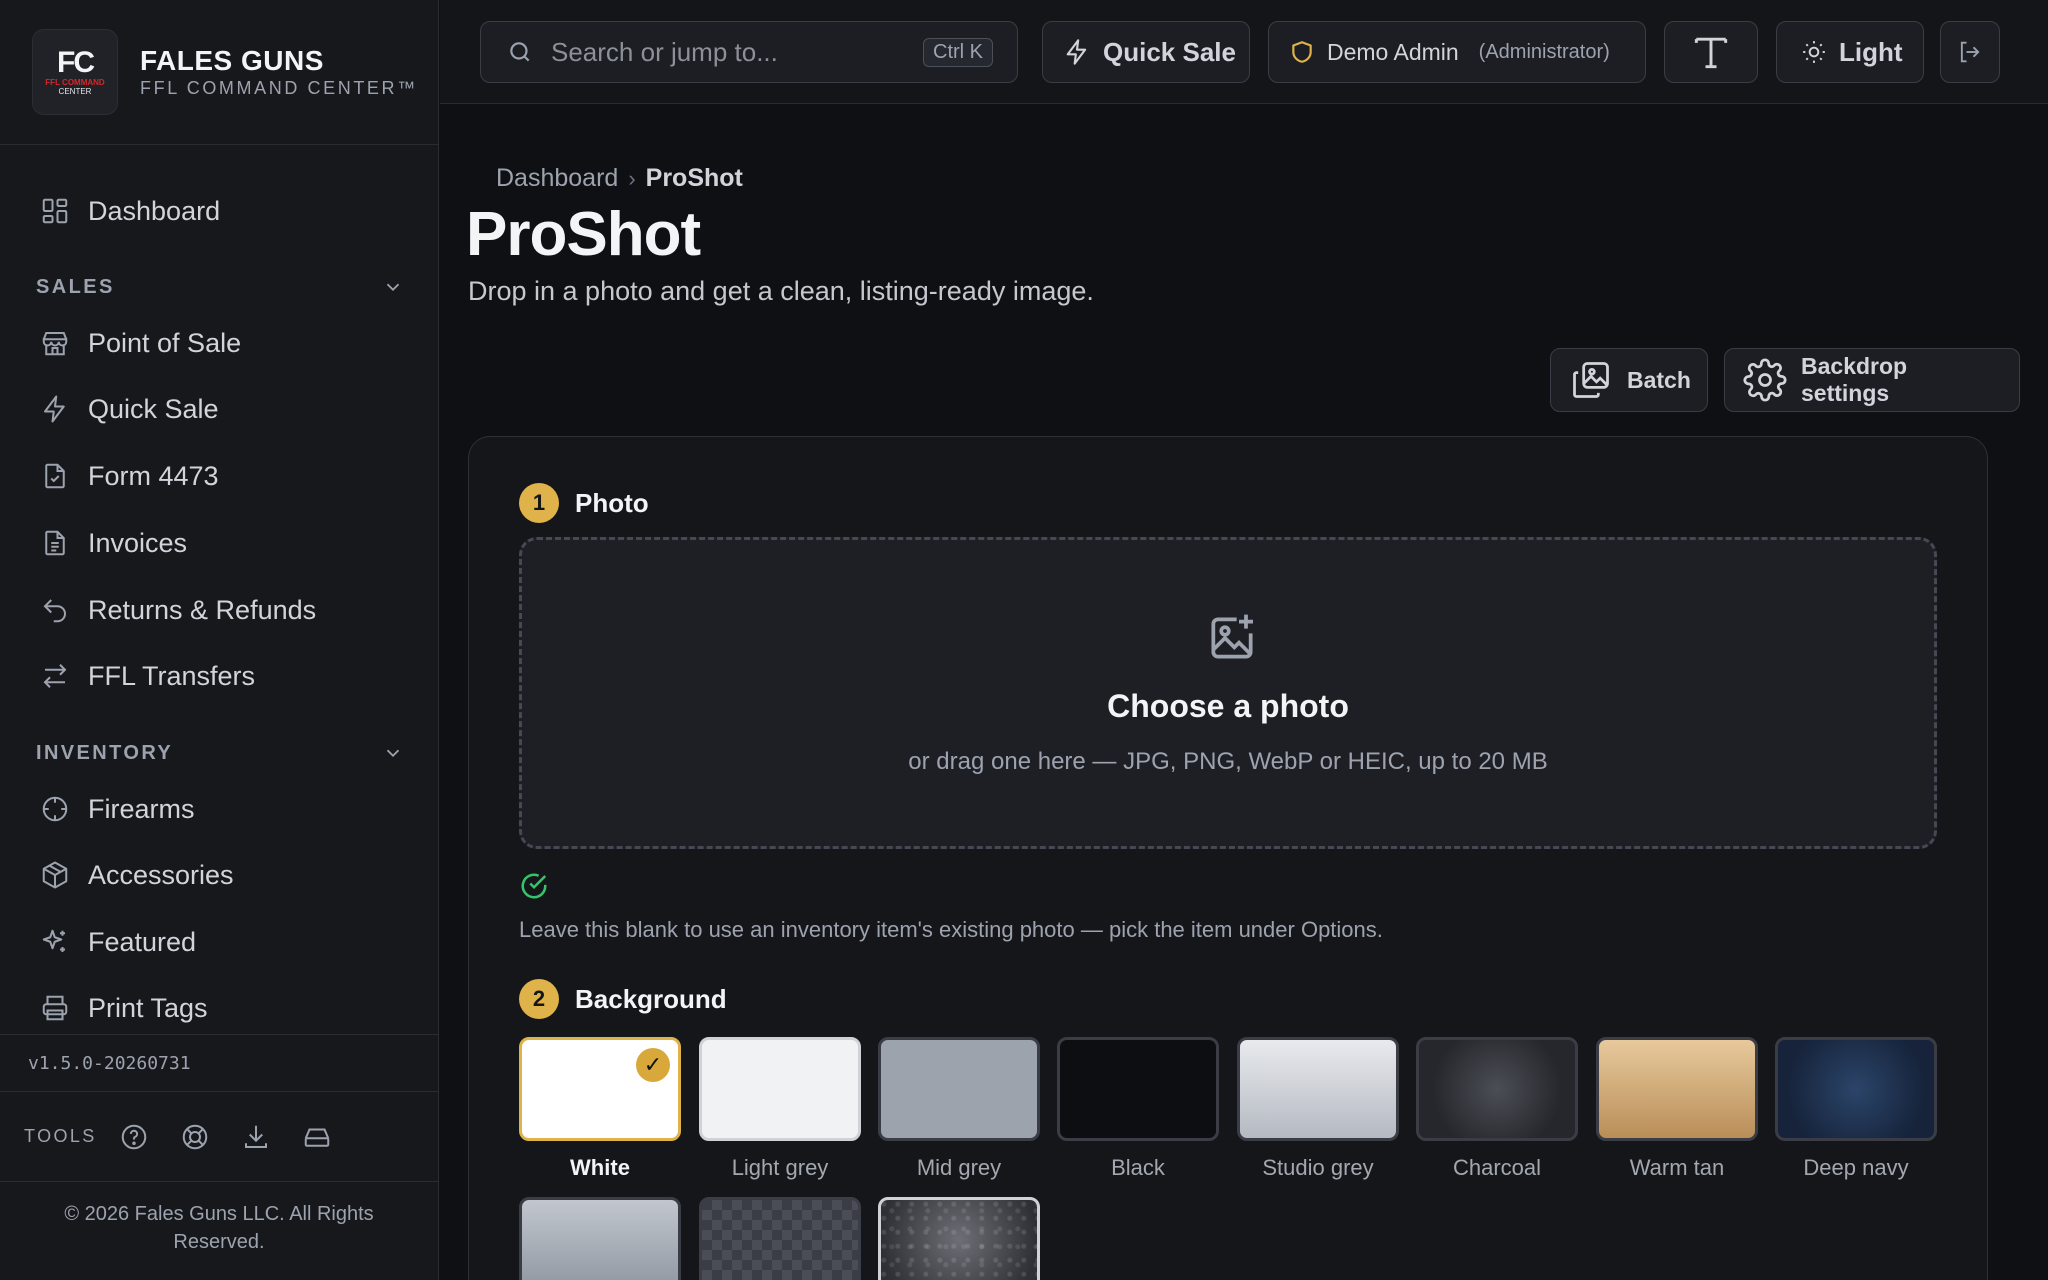  Describe the element at coordinates (141, 808) in the screenshot. I see `sidebar-item-label: Firearms` at that location.